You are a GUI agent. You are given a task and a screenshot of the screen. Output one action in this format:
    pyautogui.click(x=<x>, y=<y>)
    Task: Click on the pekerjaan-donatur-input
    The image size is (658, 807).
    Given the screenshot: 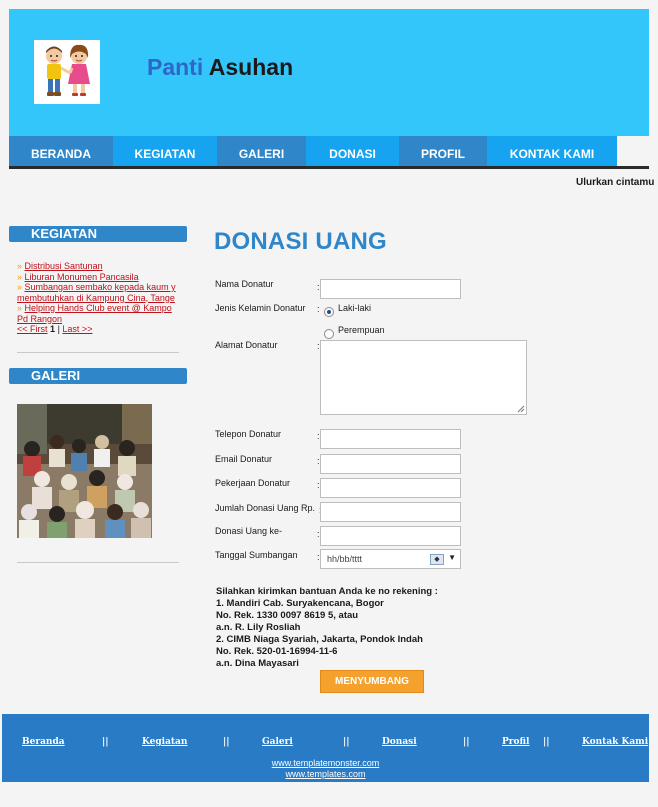 What is the action you would take?
    pyautogui.click(x=390, y=488)
    